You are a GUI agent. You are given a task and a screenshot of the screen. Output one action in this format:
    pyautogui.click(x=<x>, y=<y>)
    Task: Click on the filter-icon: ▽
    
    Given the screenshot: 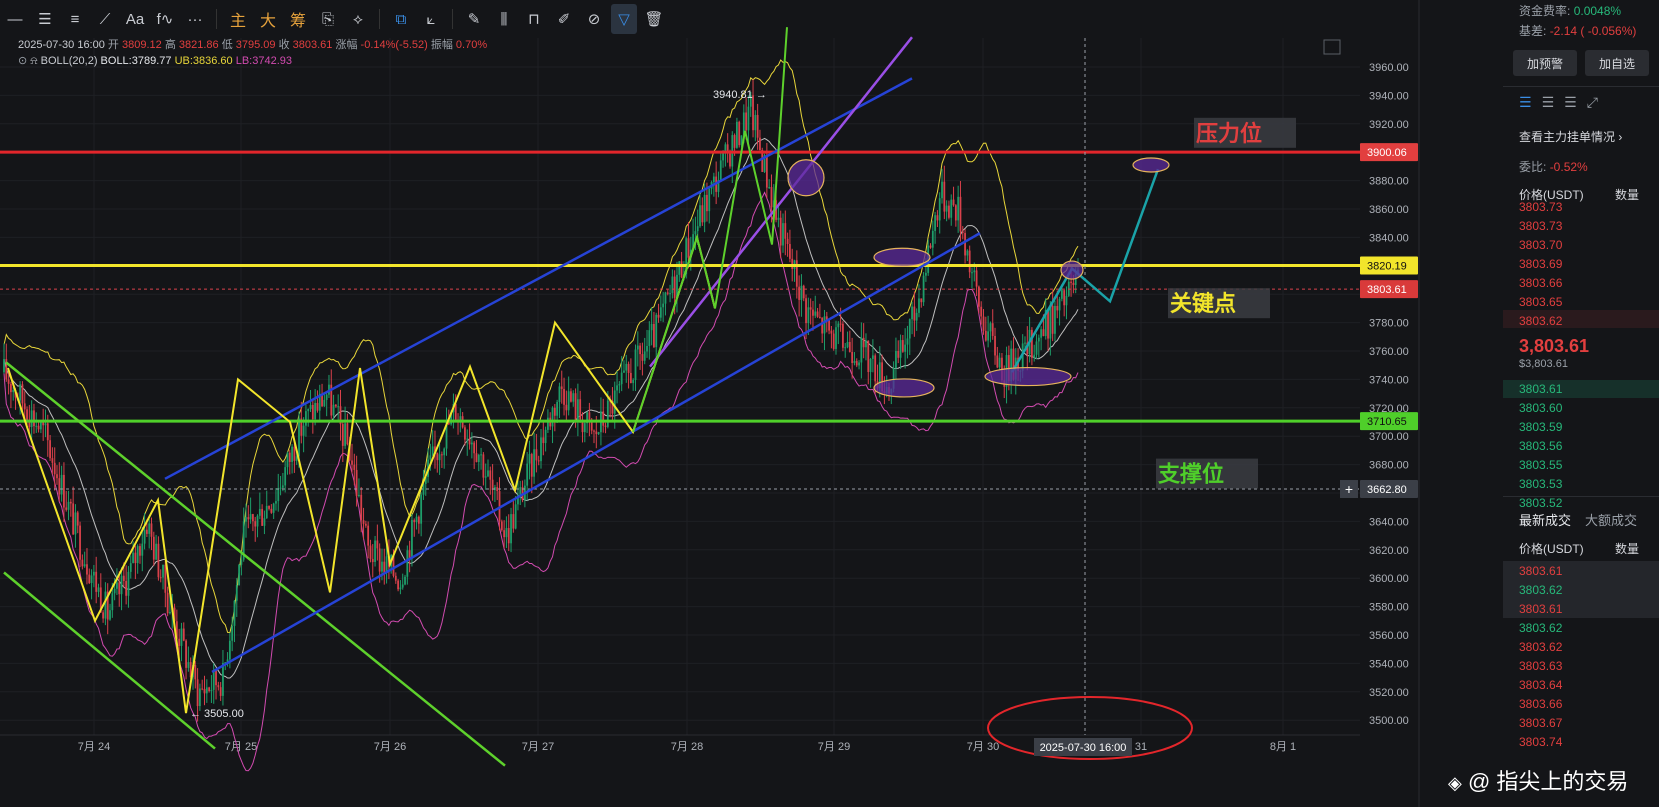 What is the action you would take?
    pyautogui.click(x=624, y=19)
    